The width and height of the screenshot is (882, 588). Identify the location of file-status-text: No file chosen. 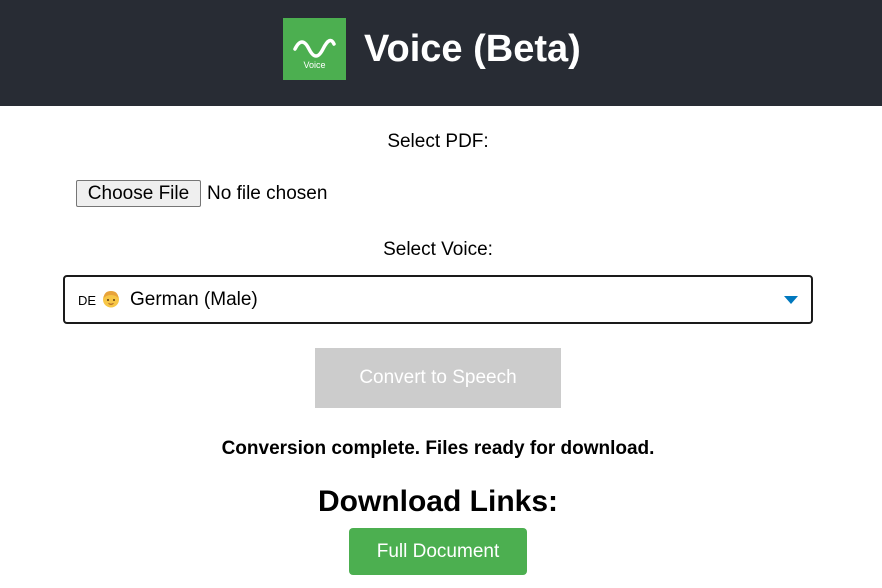
(267, 193).